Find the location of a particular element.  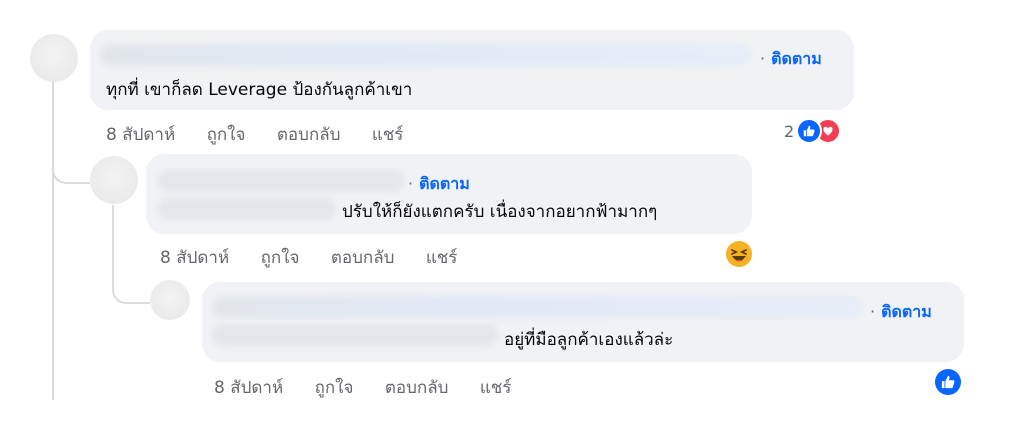

reaction-count: 2 is located at coordinates (789, 131).